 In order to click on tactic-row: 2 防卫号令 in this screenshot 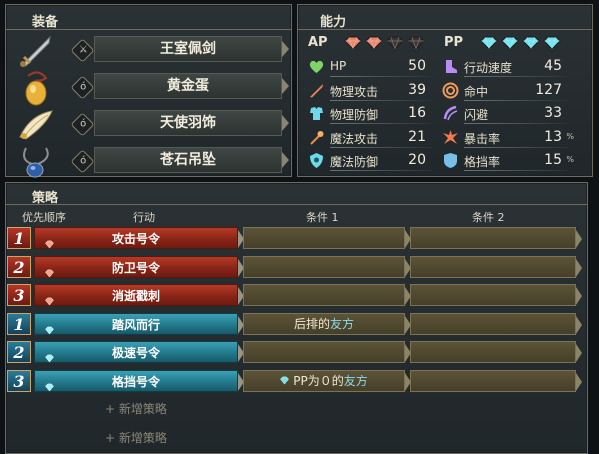, I will do `click(297, 266)`.